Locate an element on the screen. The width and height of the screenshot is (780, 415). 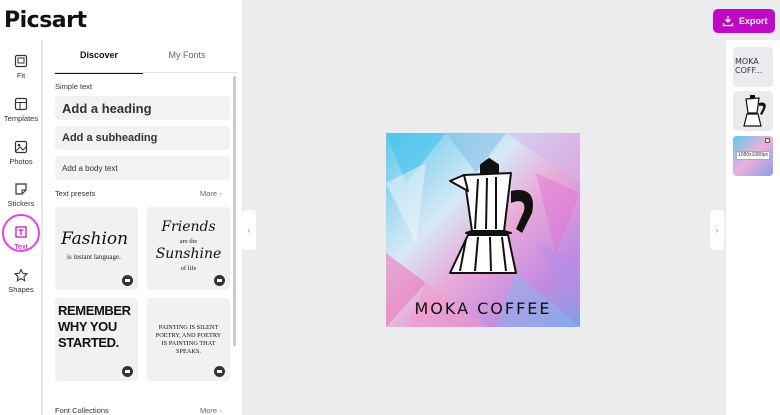
panel-tabs: Discover My Fonts is located at coordinates (148, 62).